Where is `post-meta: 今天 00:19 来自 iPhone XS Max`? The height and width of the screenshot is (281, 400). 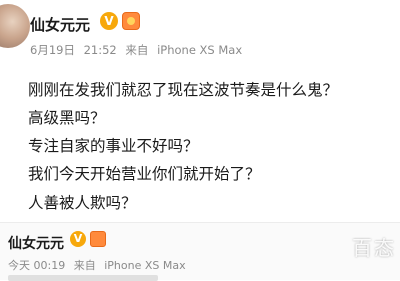 post-meta: 今天 00:19 来自 iPhone XS Max is located at coordinates (99, 265).